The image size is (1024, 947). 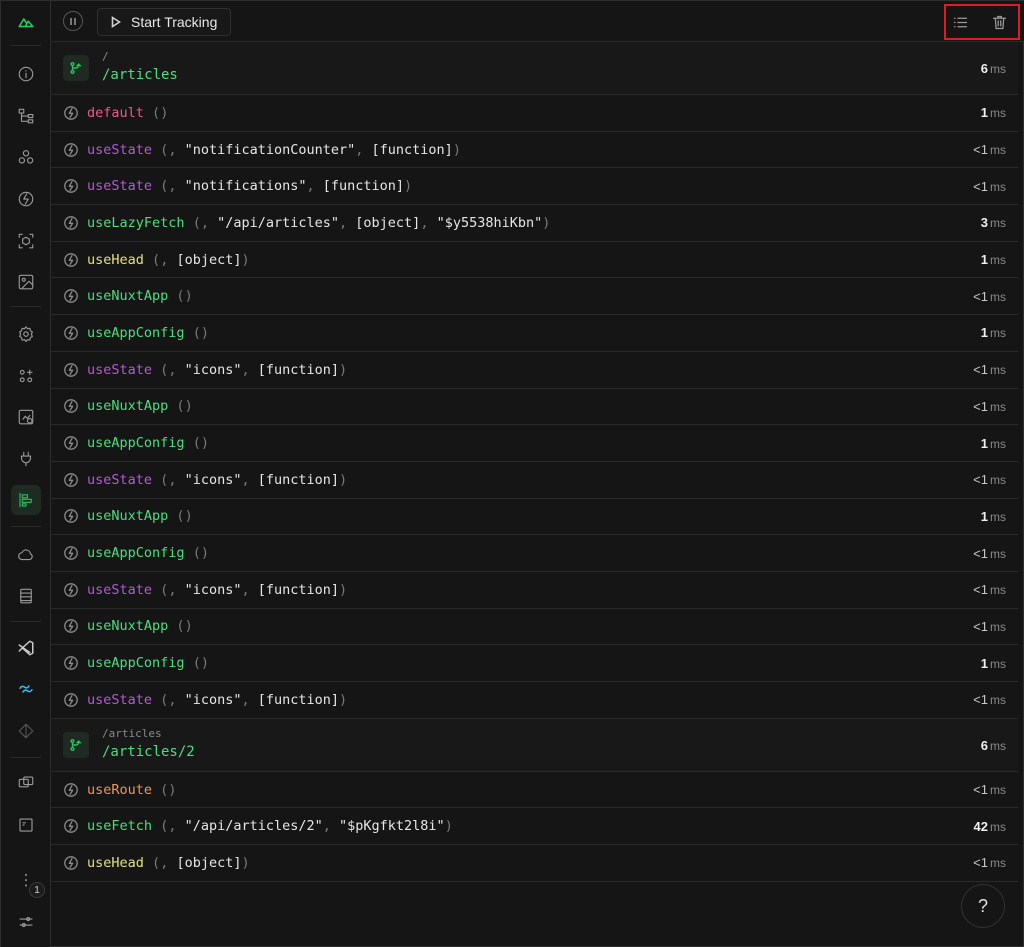 What do you see at coordinates (983, 906) in the screenshot?
I see `help-button: ?` at bounding box center [983, 906].